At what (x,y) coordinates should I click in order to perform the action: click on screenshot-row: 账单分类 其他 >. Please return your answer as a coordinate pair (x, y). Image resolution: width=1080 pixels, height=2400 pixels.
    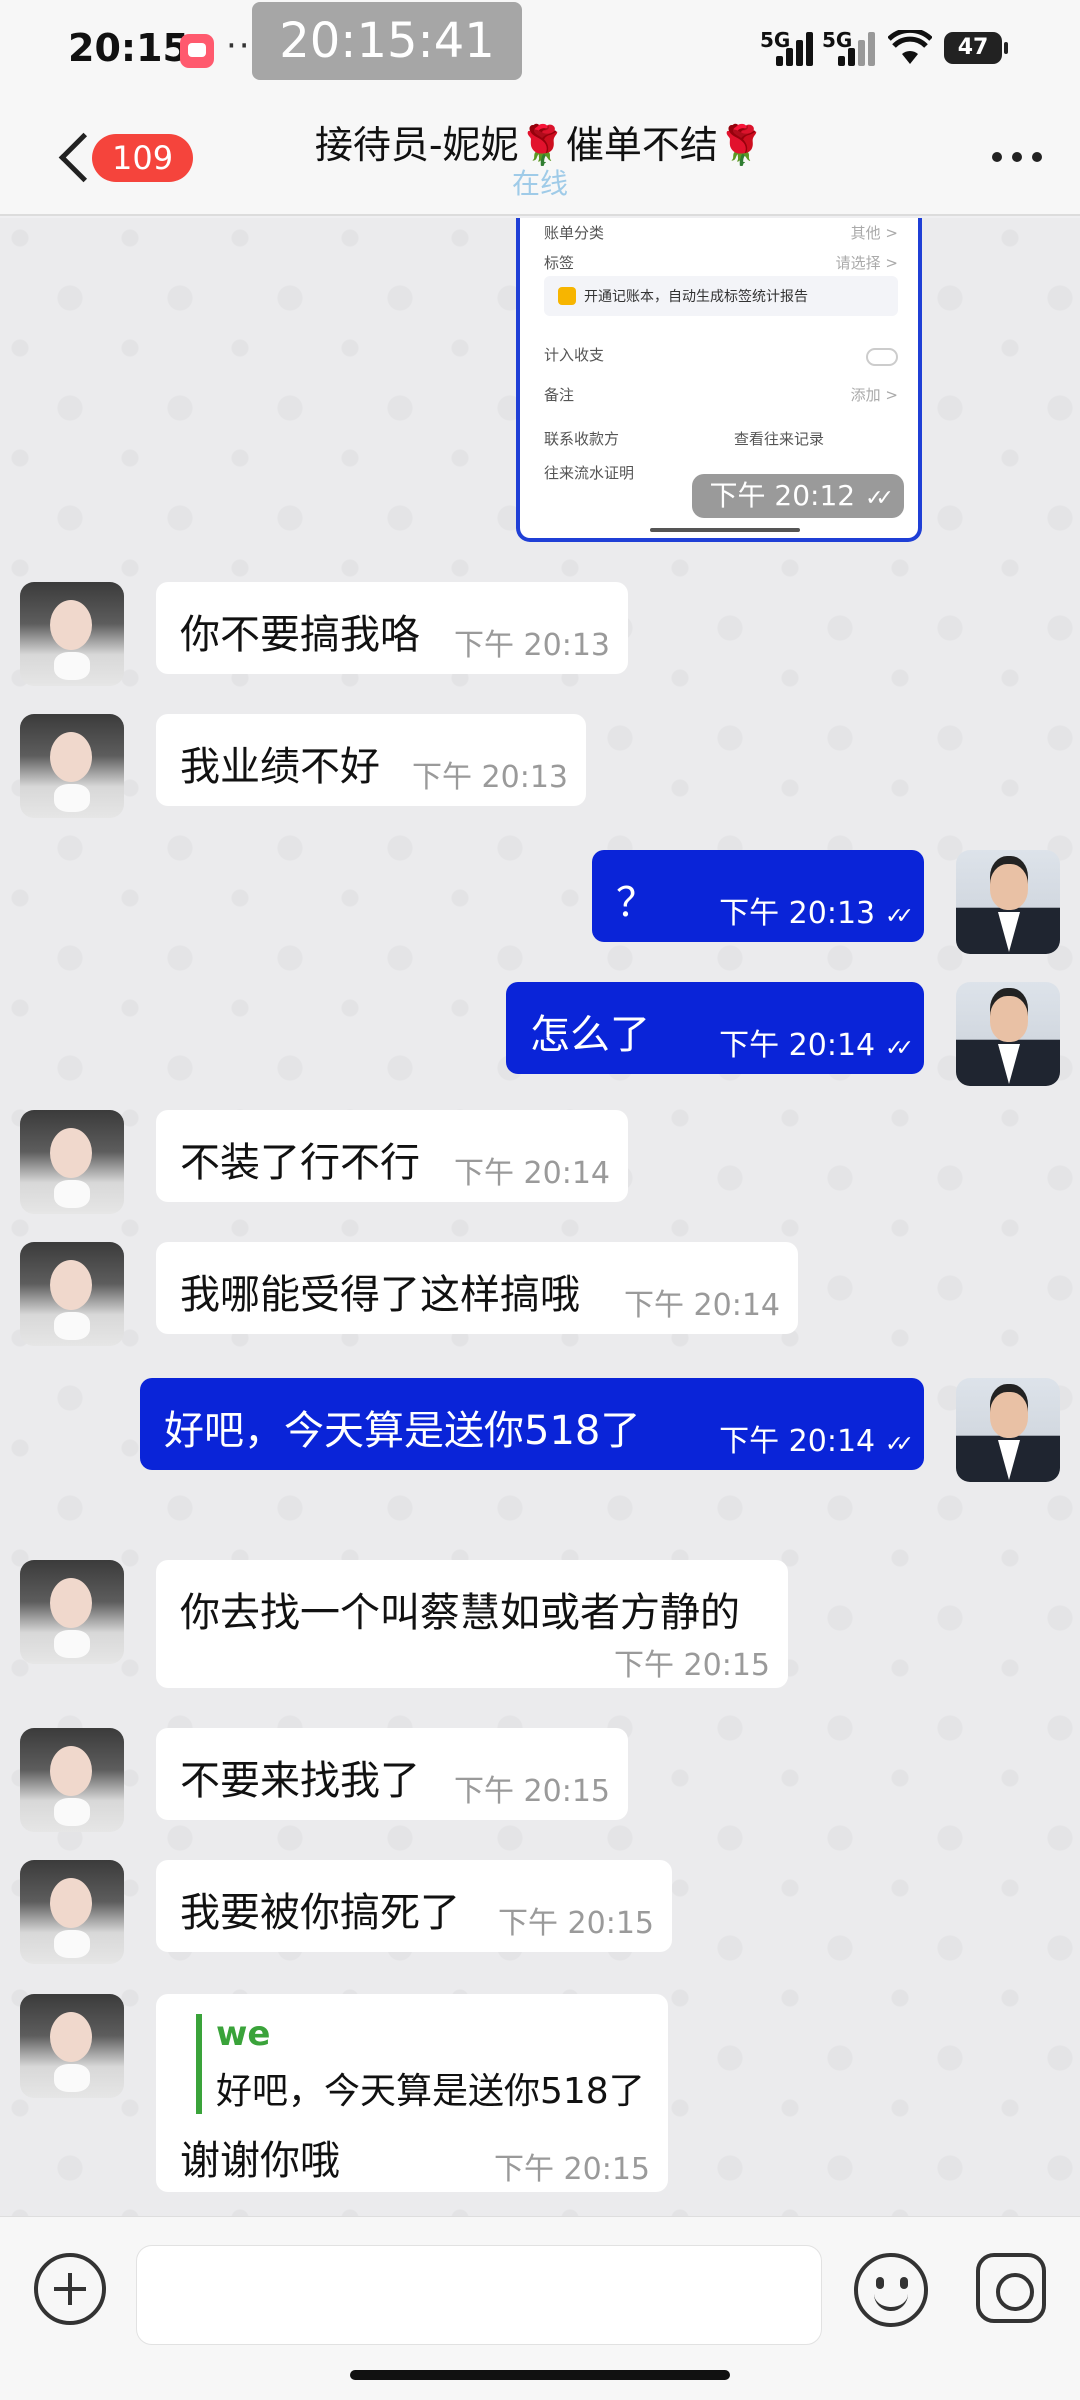
    Looking at the image, I should click on (721, 233).